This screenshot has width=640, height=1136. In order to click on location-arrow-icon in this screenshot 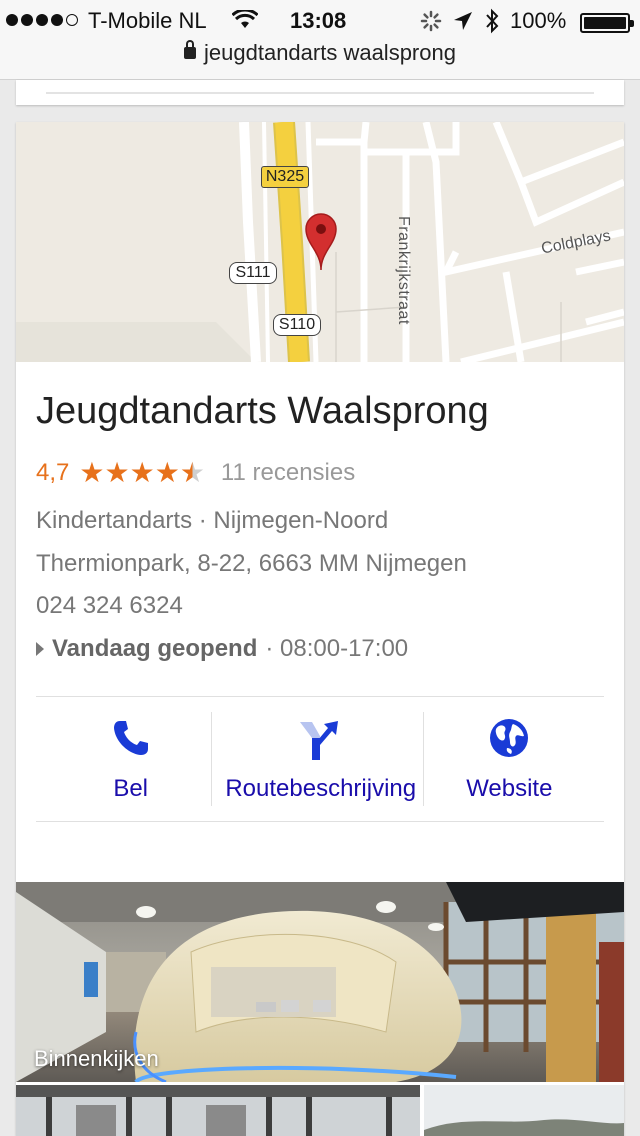, I will do `click(463, 24)`.